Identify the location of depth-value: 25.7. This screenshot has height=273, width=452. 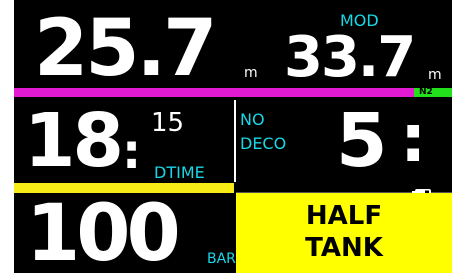
(125, 49).